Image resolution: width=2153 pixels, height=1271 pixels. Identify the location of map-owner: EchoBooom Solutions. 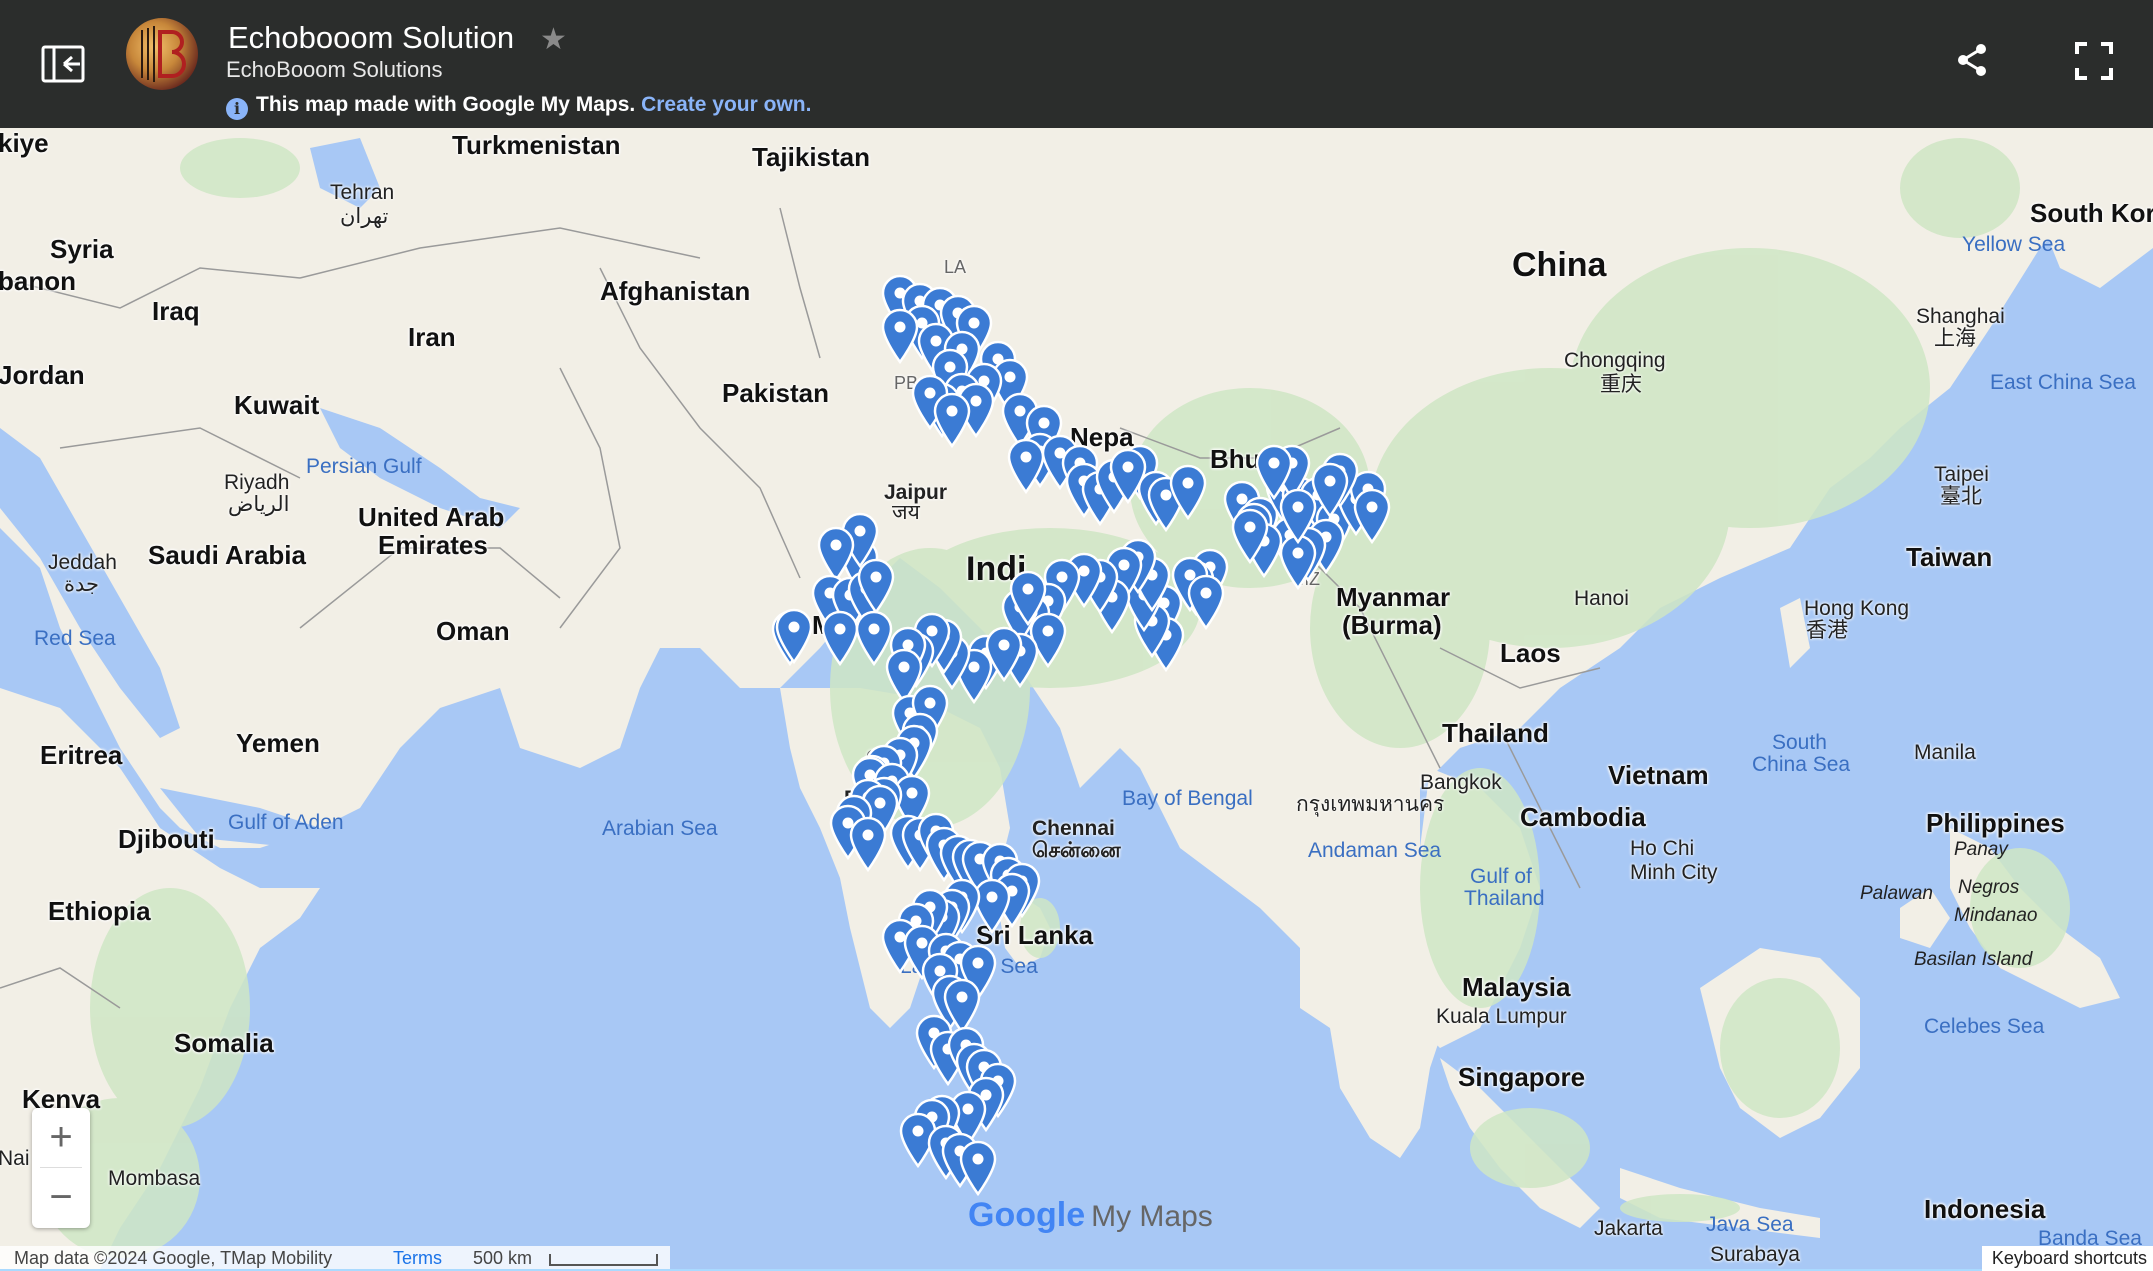
(334, 69).